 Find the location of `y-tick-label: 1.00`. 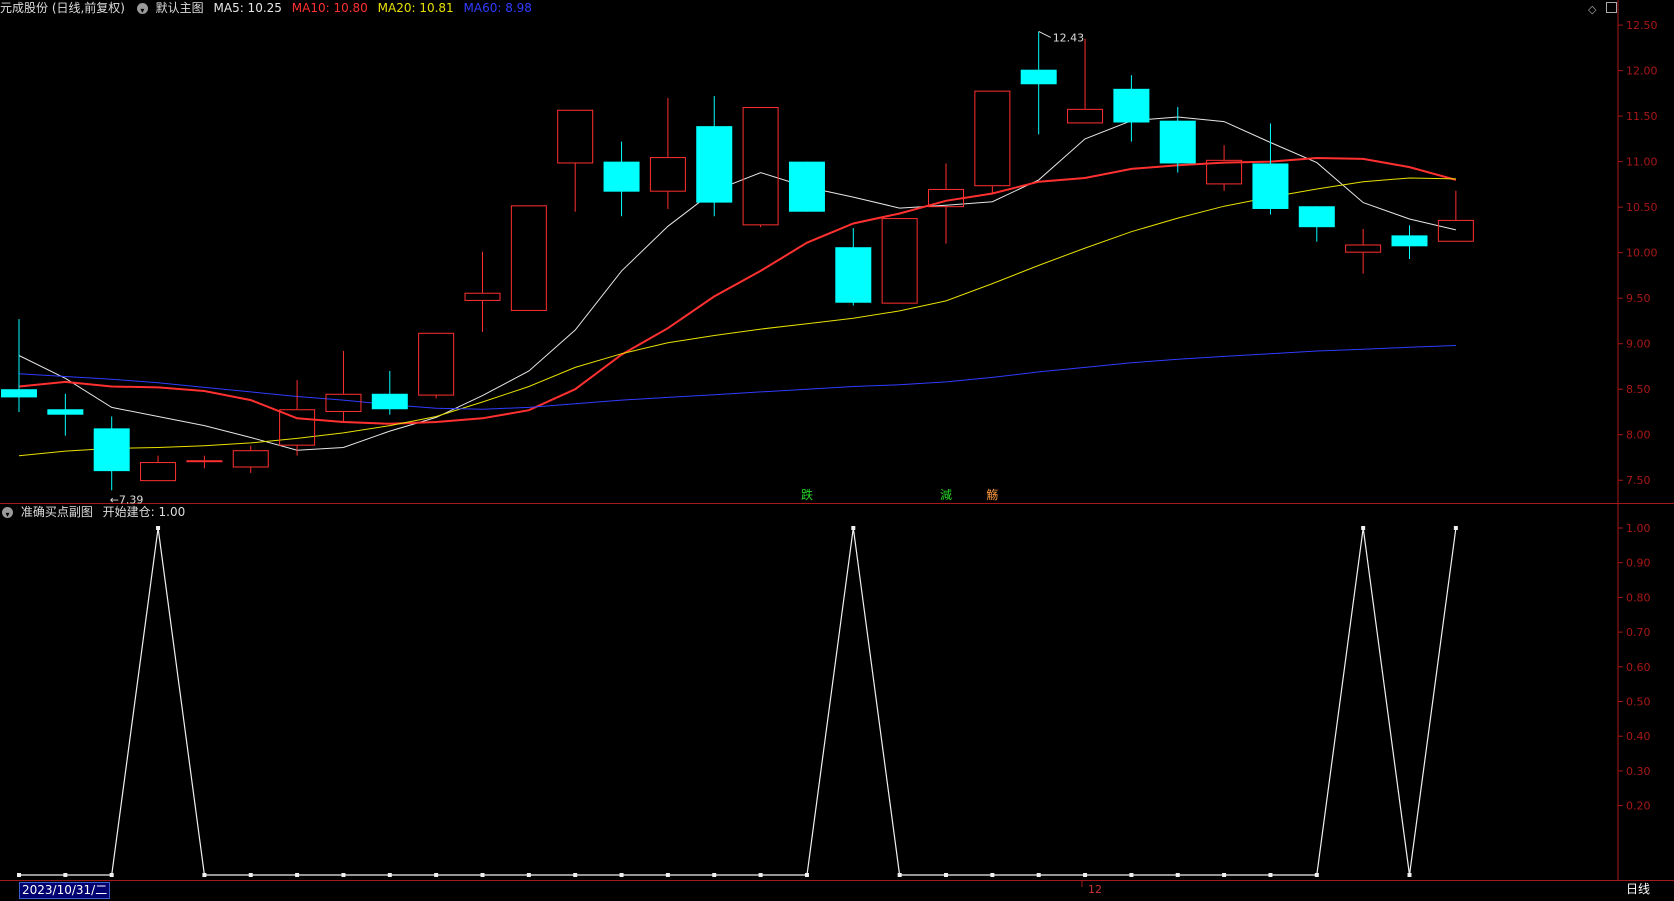

y-tick-label: 1.00 is located at coordinates (1638, 528).